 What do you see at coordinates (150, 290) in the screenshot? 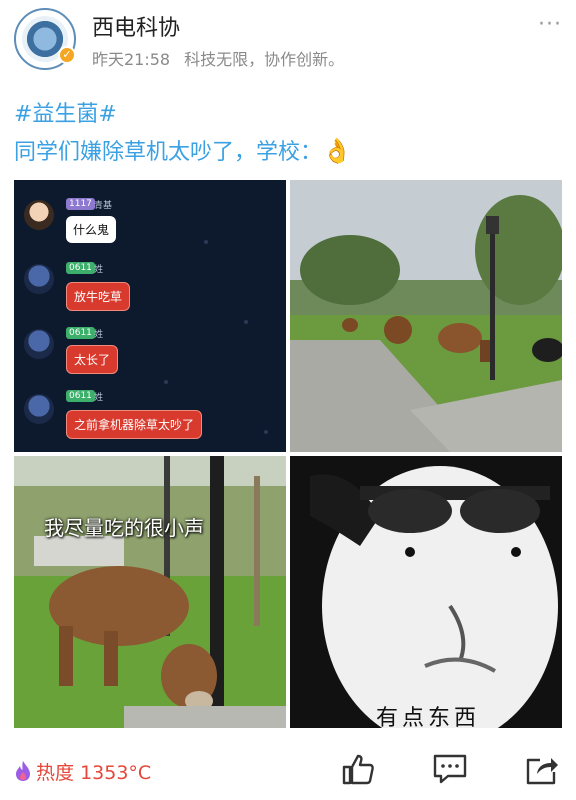
I see `chat-message: 0611 姓 放牛吃草` at bounding box center [150, 290].